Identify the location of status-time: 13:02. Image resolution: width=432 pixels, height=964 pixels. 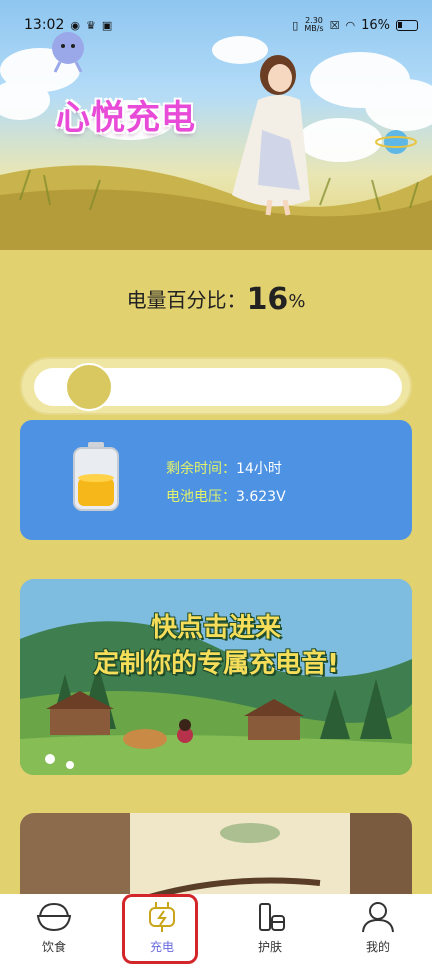
(44, 25).